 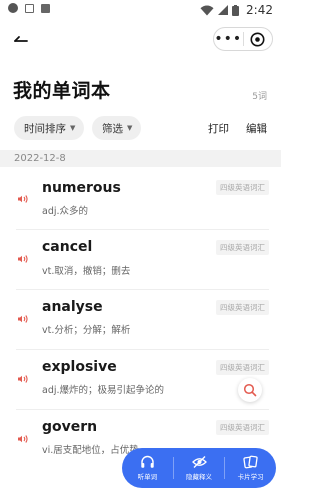 I want to click on notification-square-icon, so click(x=45, y=8).